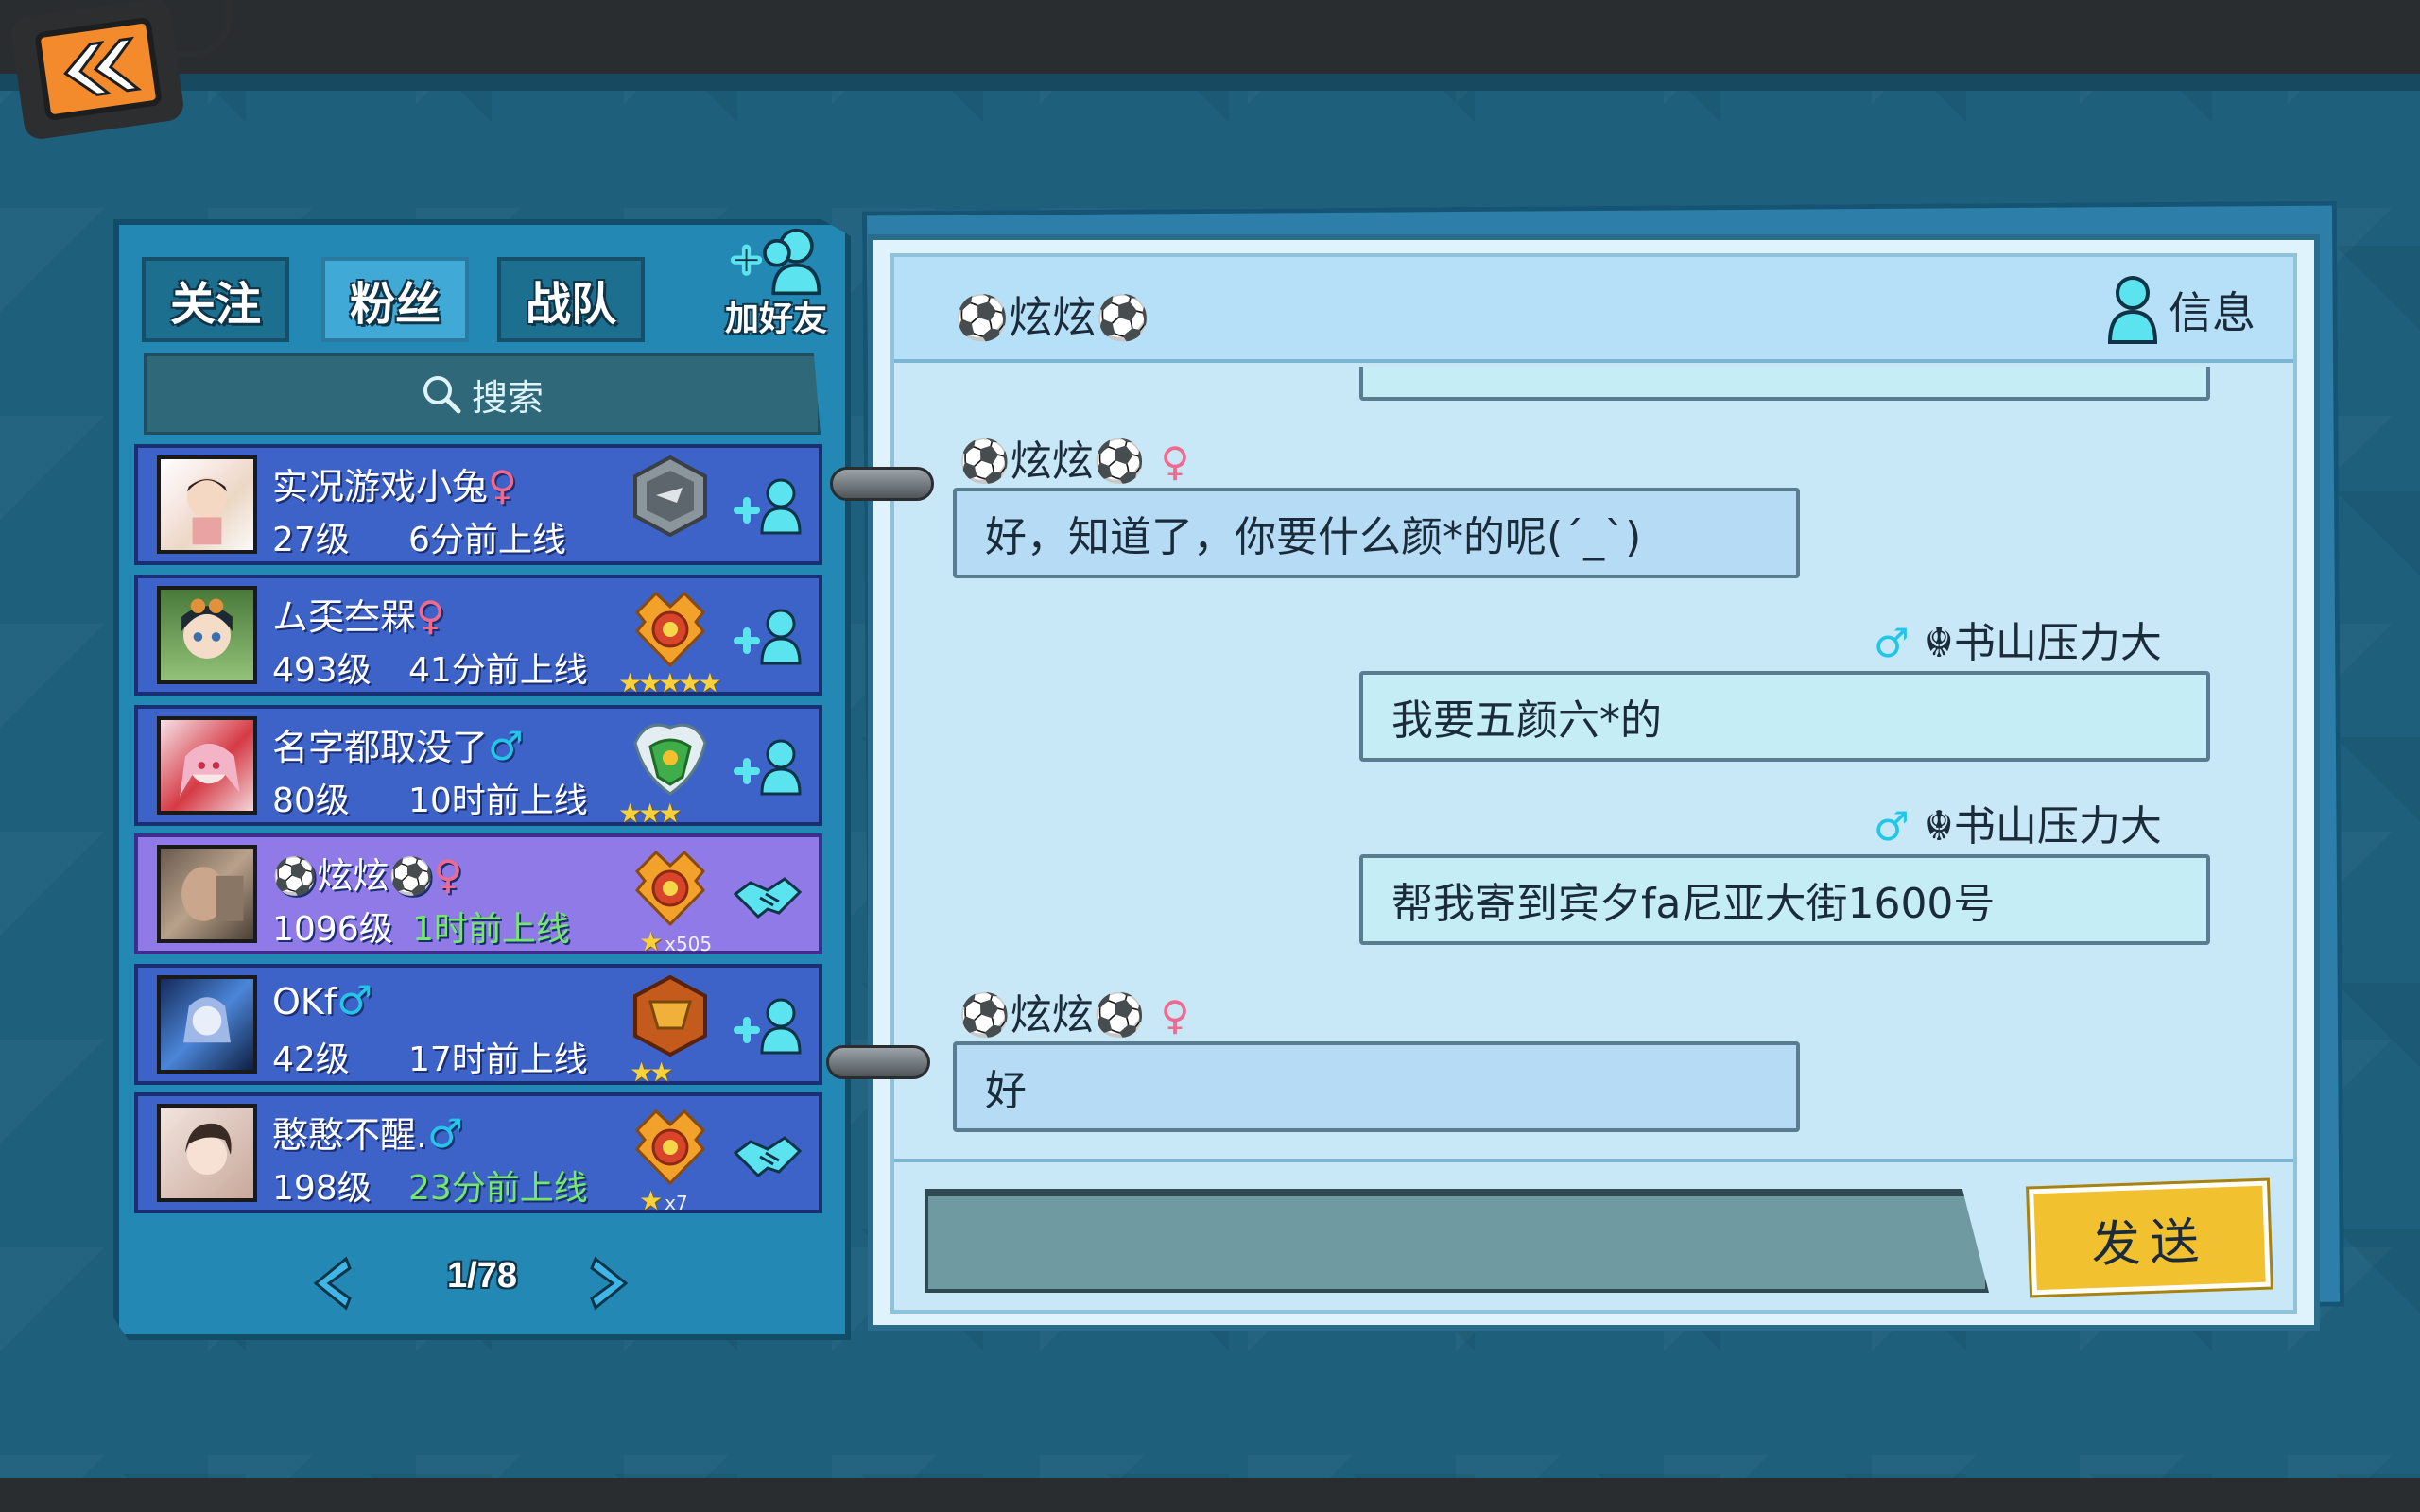  Describe the element at coordinates (367, 874) in the screenshot. I see `friend-name: ⚽炫炫⚽♀` at that location.